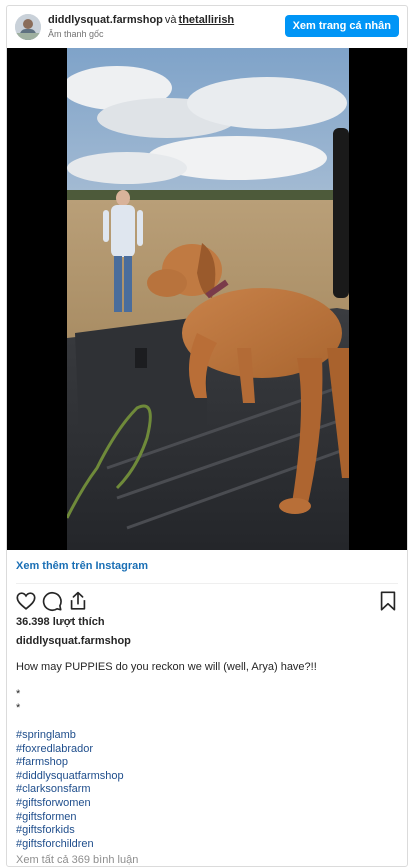 This screenshot has width=414, height=867. What do you see at coordinates (28, 27) in the screenshot?
I see `avatar` at bounding box center [28, 27].